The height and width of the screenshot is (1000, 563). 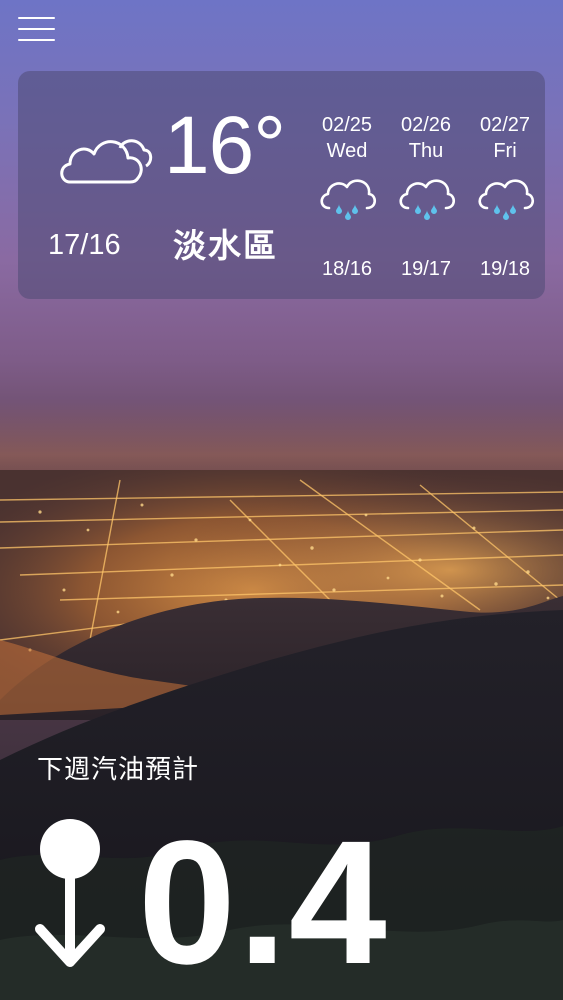 What do you see at coordinates (347, 125) in the screenshot?
I see `forecast-date: 02/25` at bounding box center [347, 125].